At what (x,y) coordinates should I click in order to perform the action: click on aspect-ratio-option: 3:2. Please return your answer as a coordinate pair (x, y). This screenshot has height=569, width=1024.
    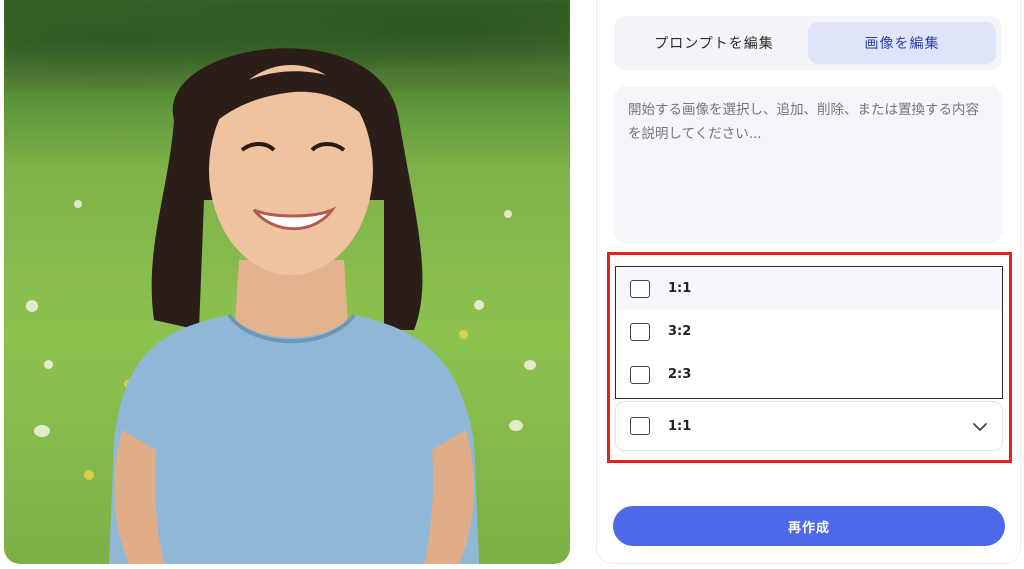
    Looking at the image, I should click on (809, 331).